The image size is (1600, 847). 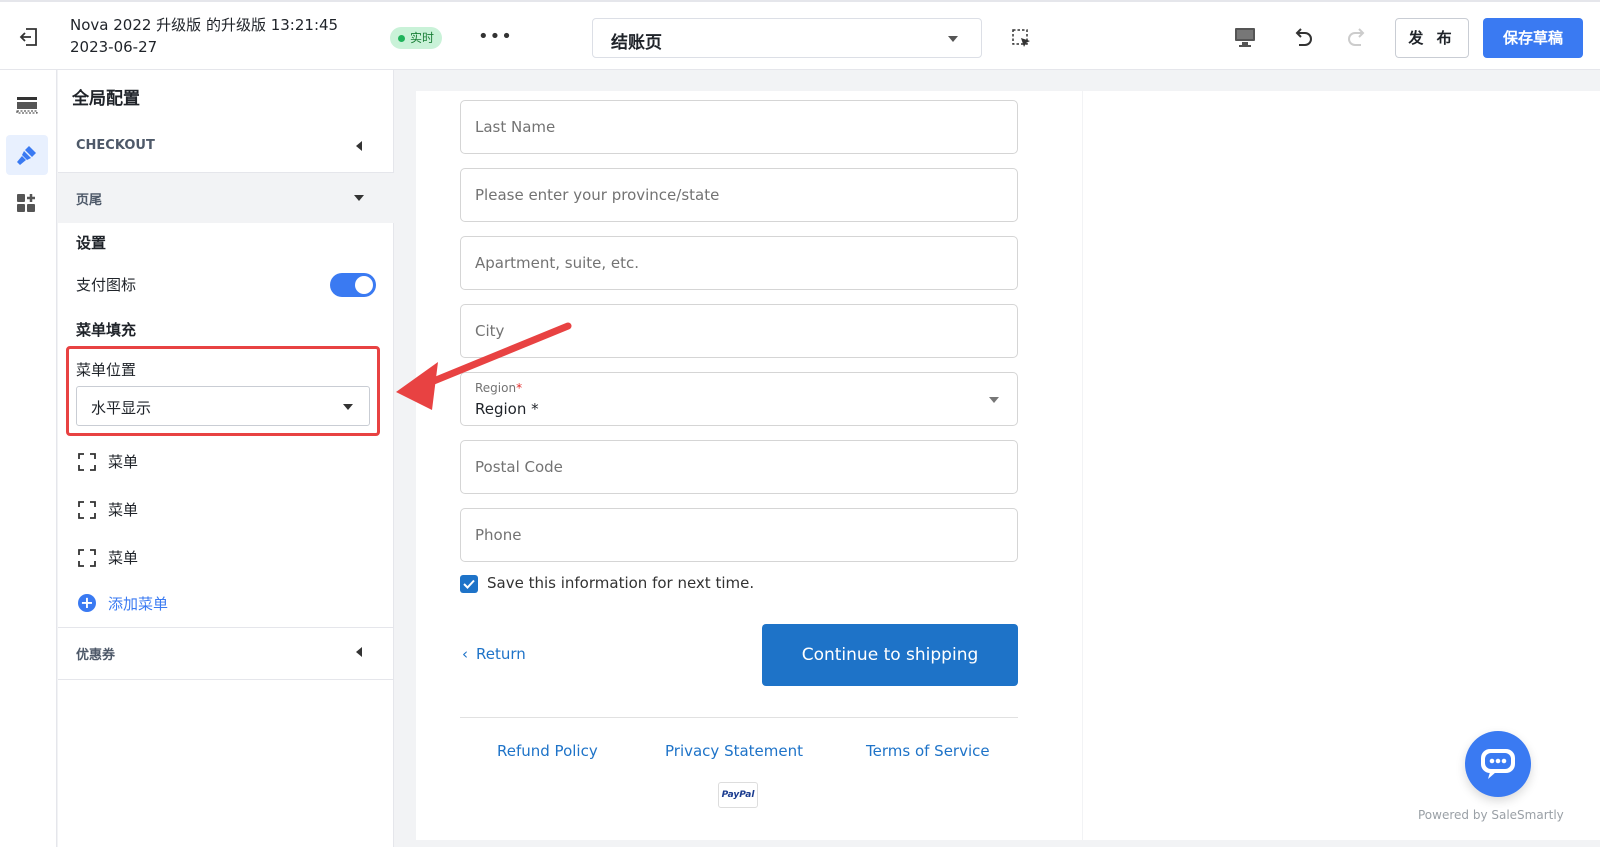 I want to click on field-placeholder: Apartment, suite, etc., so click(x=557, y=263).